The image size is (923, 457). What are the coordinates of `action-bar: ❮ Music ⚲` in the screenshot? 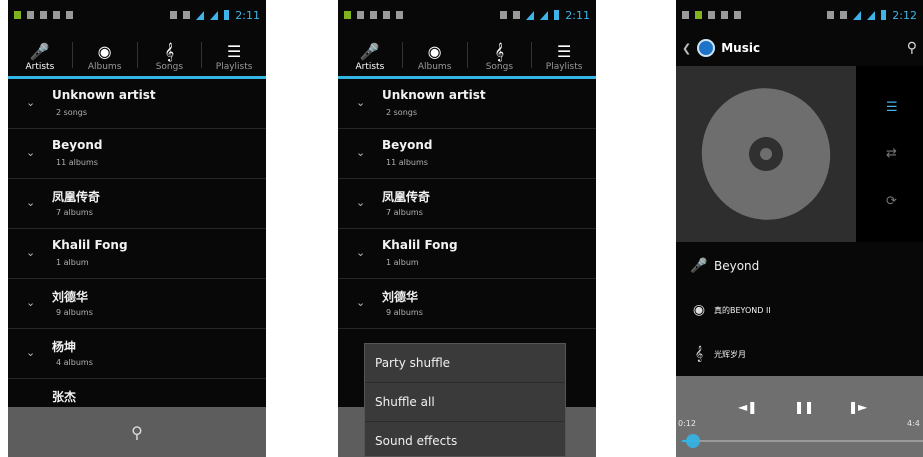 It's located at (799, 48).